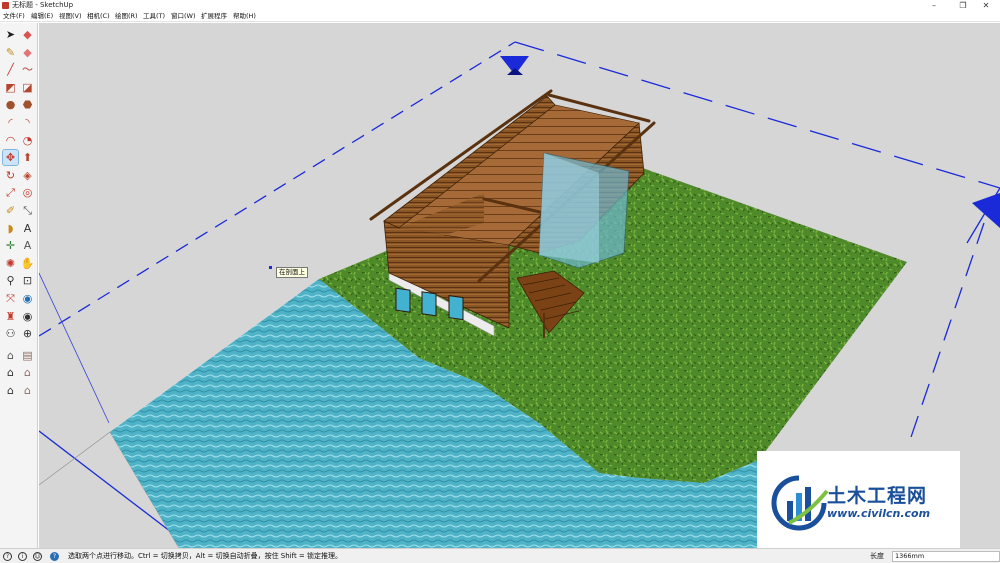 This screenshot has width=1000, height=563. Describe the element at coordinates (10, 69) in the screenshot. I see `line-tool-icon: ╱` at that location.